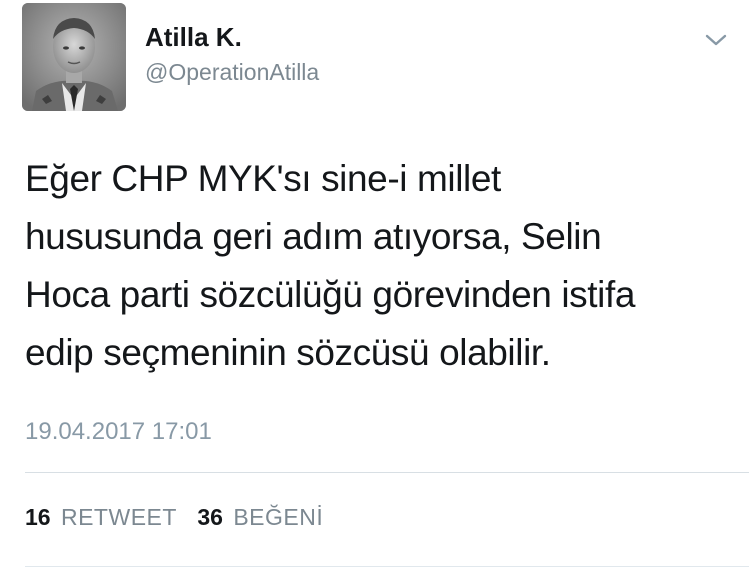  I want to click on avatar, so click(74, 57).